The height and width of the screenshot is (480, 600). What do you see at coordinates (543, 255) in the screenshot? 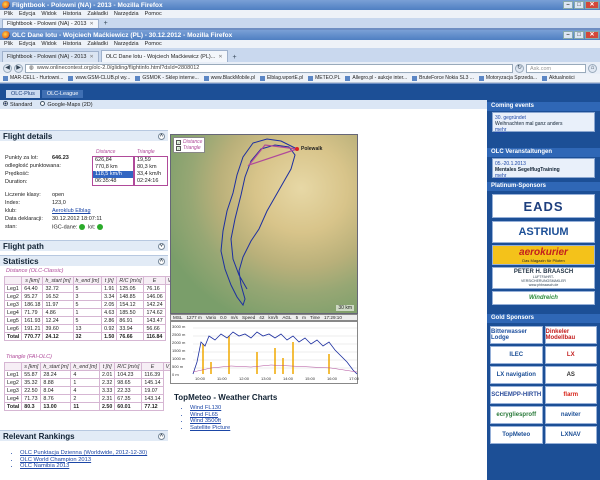
I see `aerokurier-logo: aerokurier Das Magazin für Piloten` at bounding box center [543, 255].